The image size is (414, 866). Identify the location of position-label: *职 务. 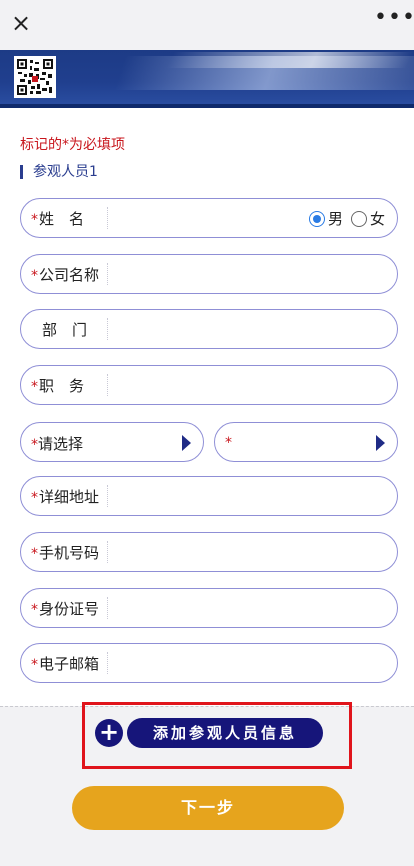
(64, 385).